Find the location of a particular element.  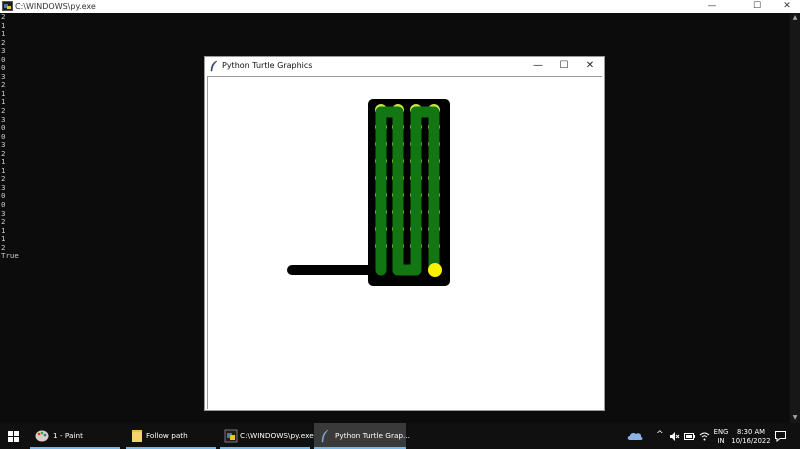

turtle-window-title: Python Turtle Graphics is located at coordinates (267, 65).